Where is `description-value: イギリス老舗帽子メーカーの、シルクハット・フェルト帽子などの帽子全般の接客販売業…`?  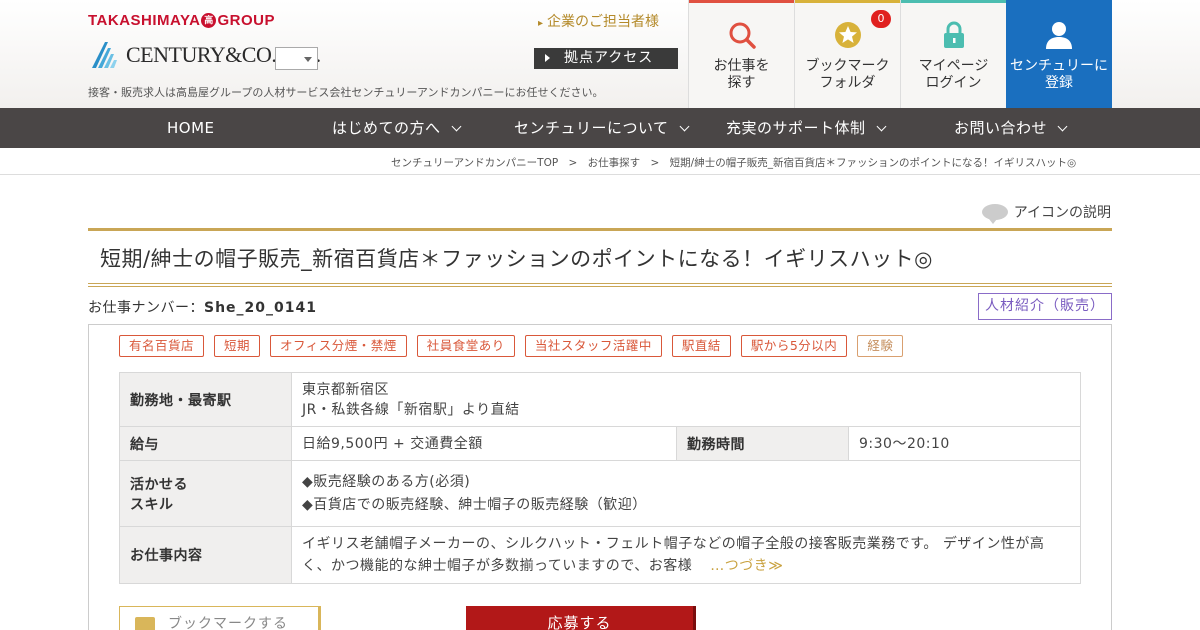 description-value: イギリス老舗帽子メーカーの、シルクハット・フェルト帽子などの帽子全般の接客販売業… is located at coordinates (686, 555).